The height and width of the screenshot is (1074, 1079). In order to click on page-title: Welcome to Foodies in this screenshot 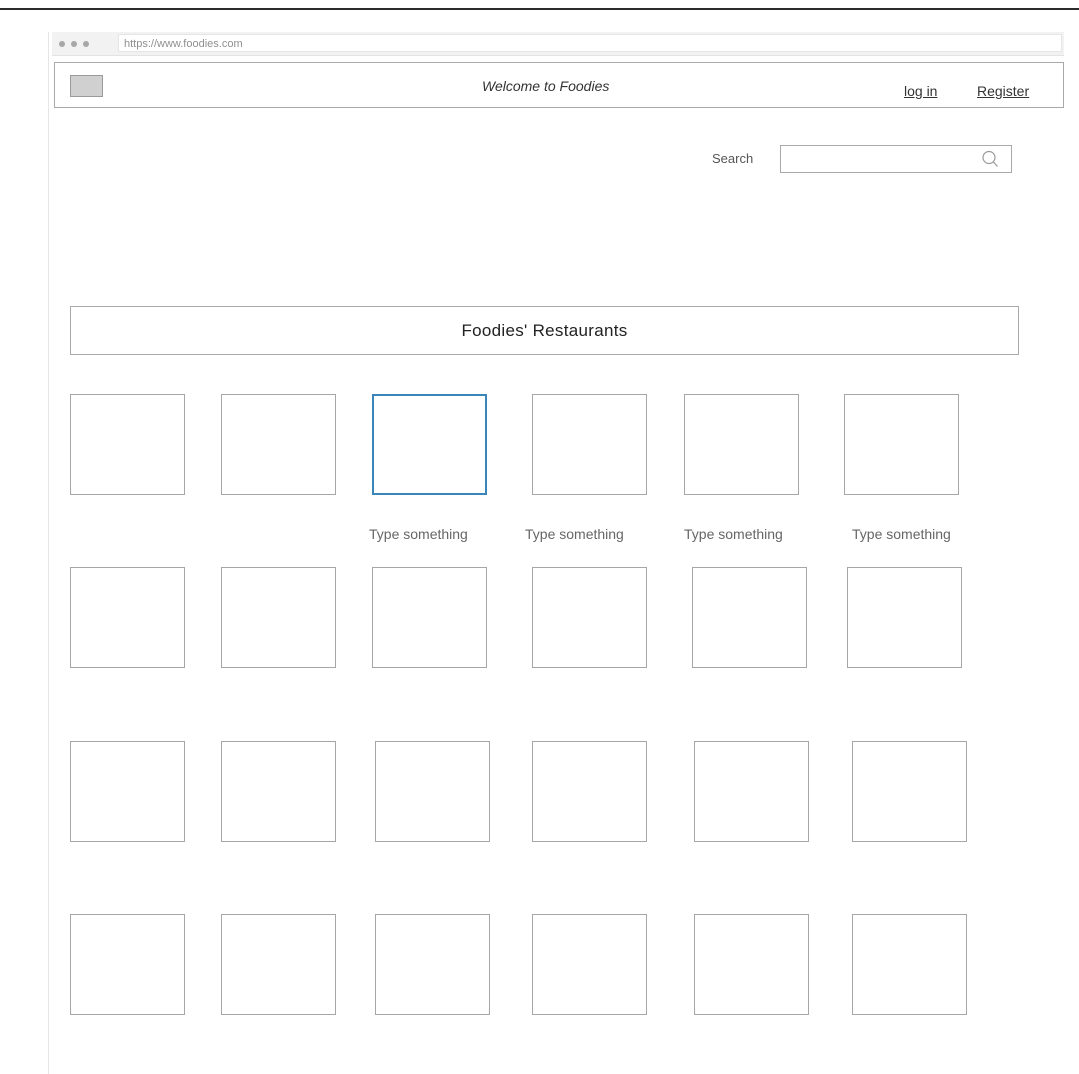, I will do `click(546, 86)`.